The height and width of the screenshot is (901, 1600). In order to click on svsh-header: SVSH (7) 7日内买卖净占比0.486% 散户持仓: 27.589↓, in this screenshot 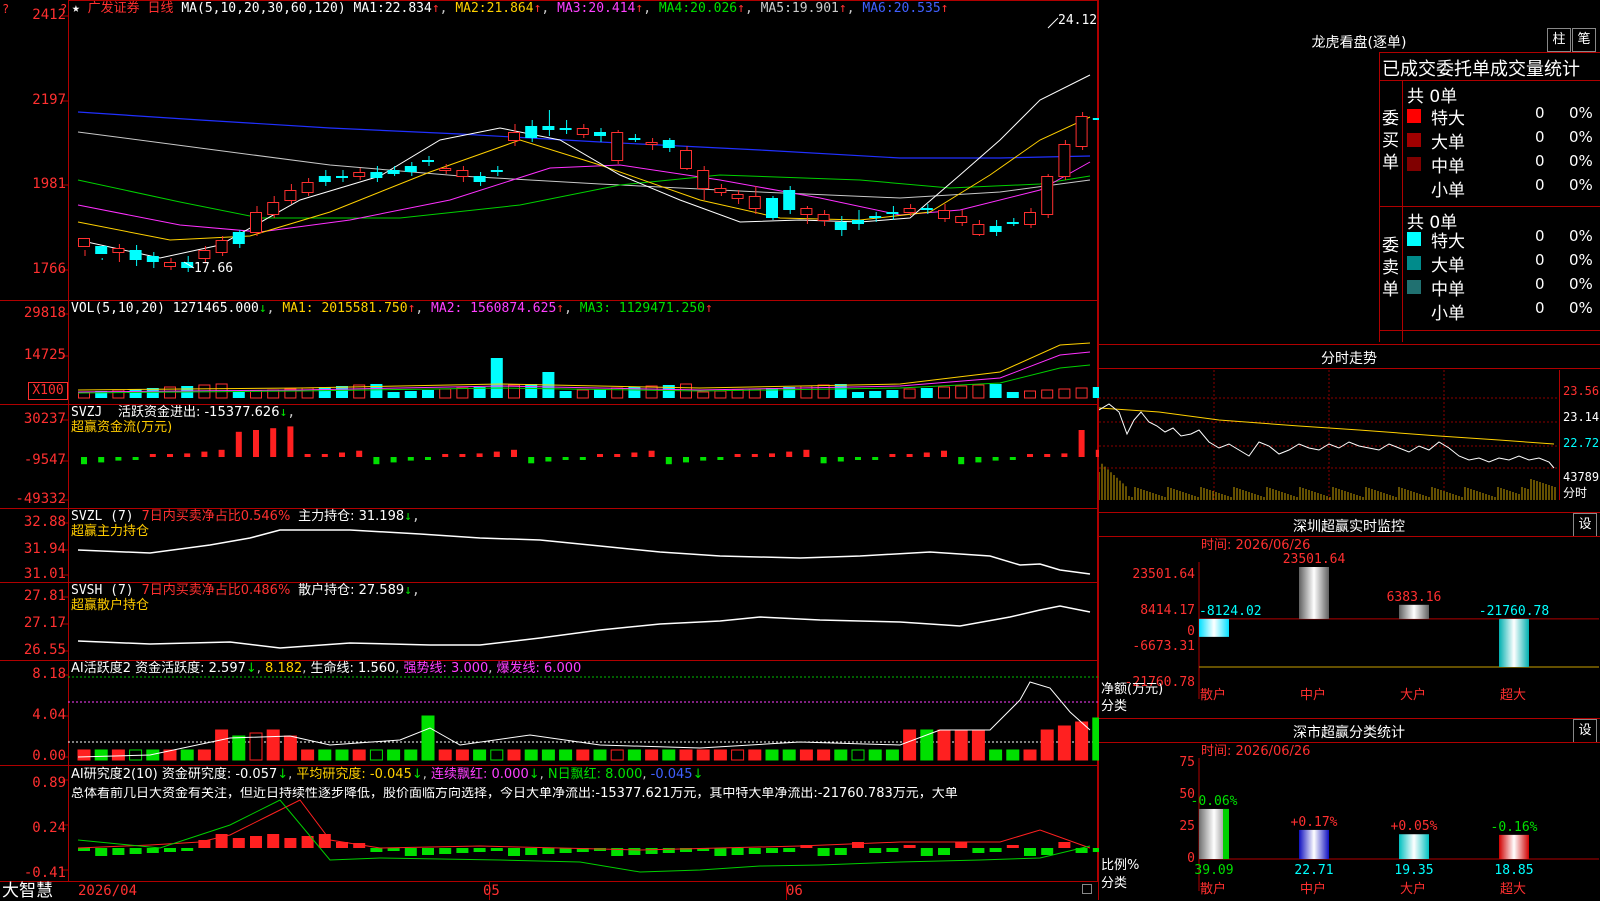, I will do `click(245, 590)`.